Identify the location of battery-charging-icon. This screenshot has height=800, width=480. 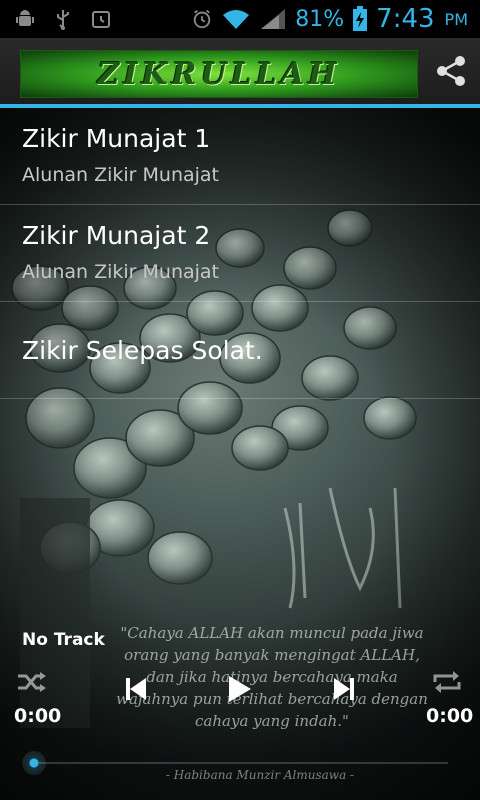
(360, 18).